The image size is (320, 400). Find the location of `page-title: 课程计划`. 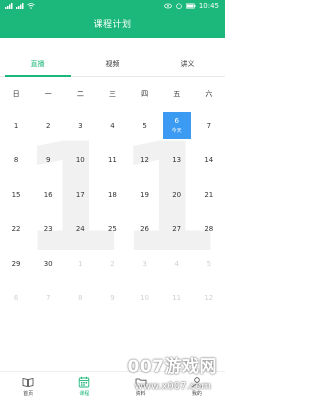

page-title: 课程计划 is located at coordinates (112, 25).